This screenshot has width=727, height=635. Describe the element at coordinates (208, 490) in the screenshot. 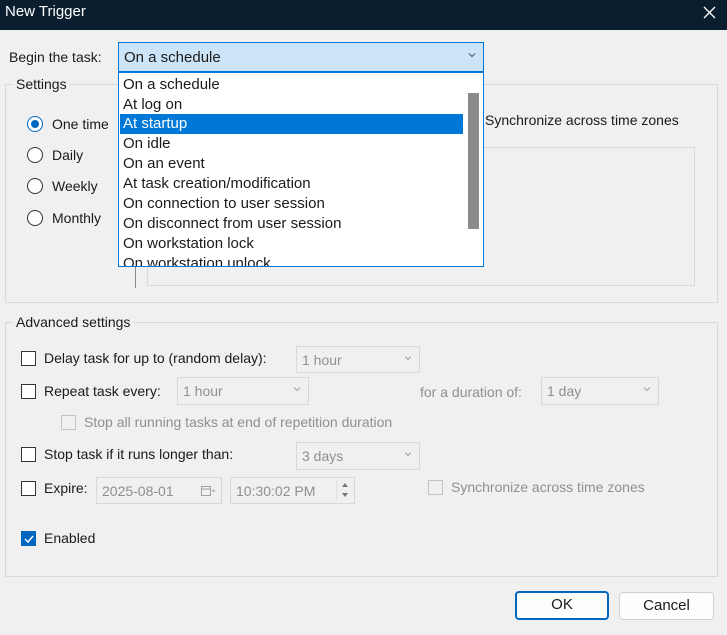

I see `calendar-icon` at that location.